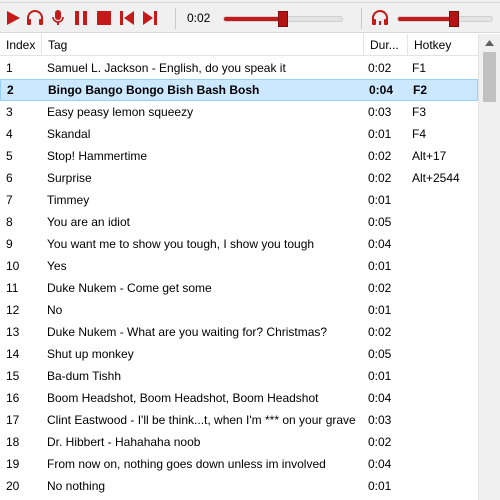 The image size is (500, 500). What do you see at coordinates (436, 178) in the screenshot?
I see `row-hotkey: Alt+2544` at bounding box center [436, 178].